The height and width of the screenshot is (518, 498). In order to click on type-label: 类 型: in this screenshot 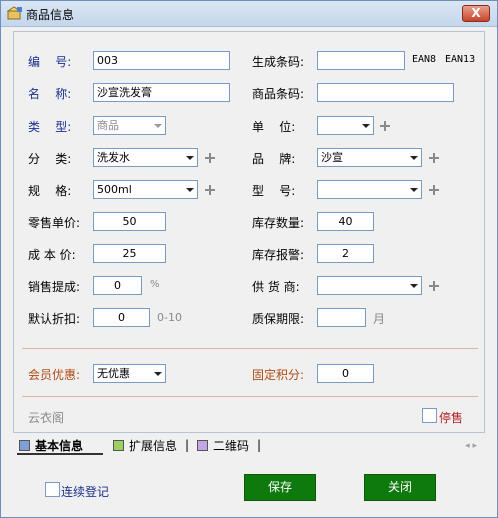, I will do `click(50, 127)`.